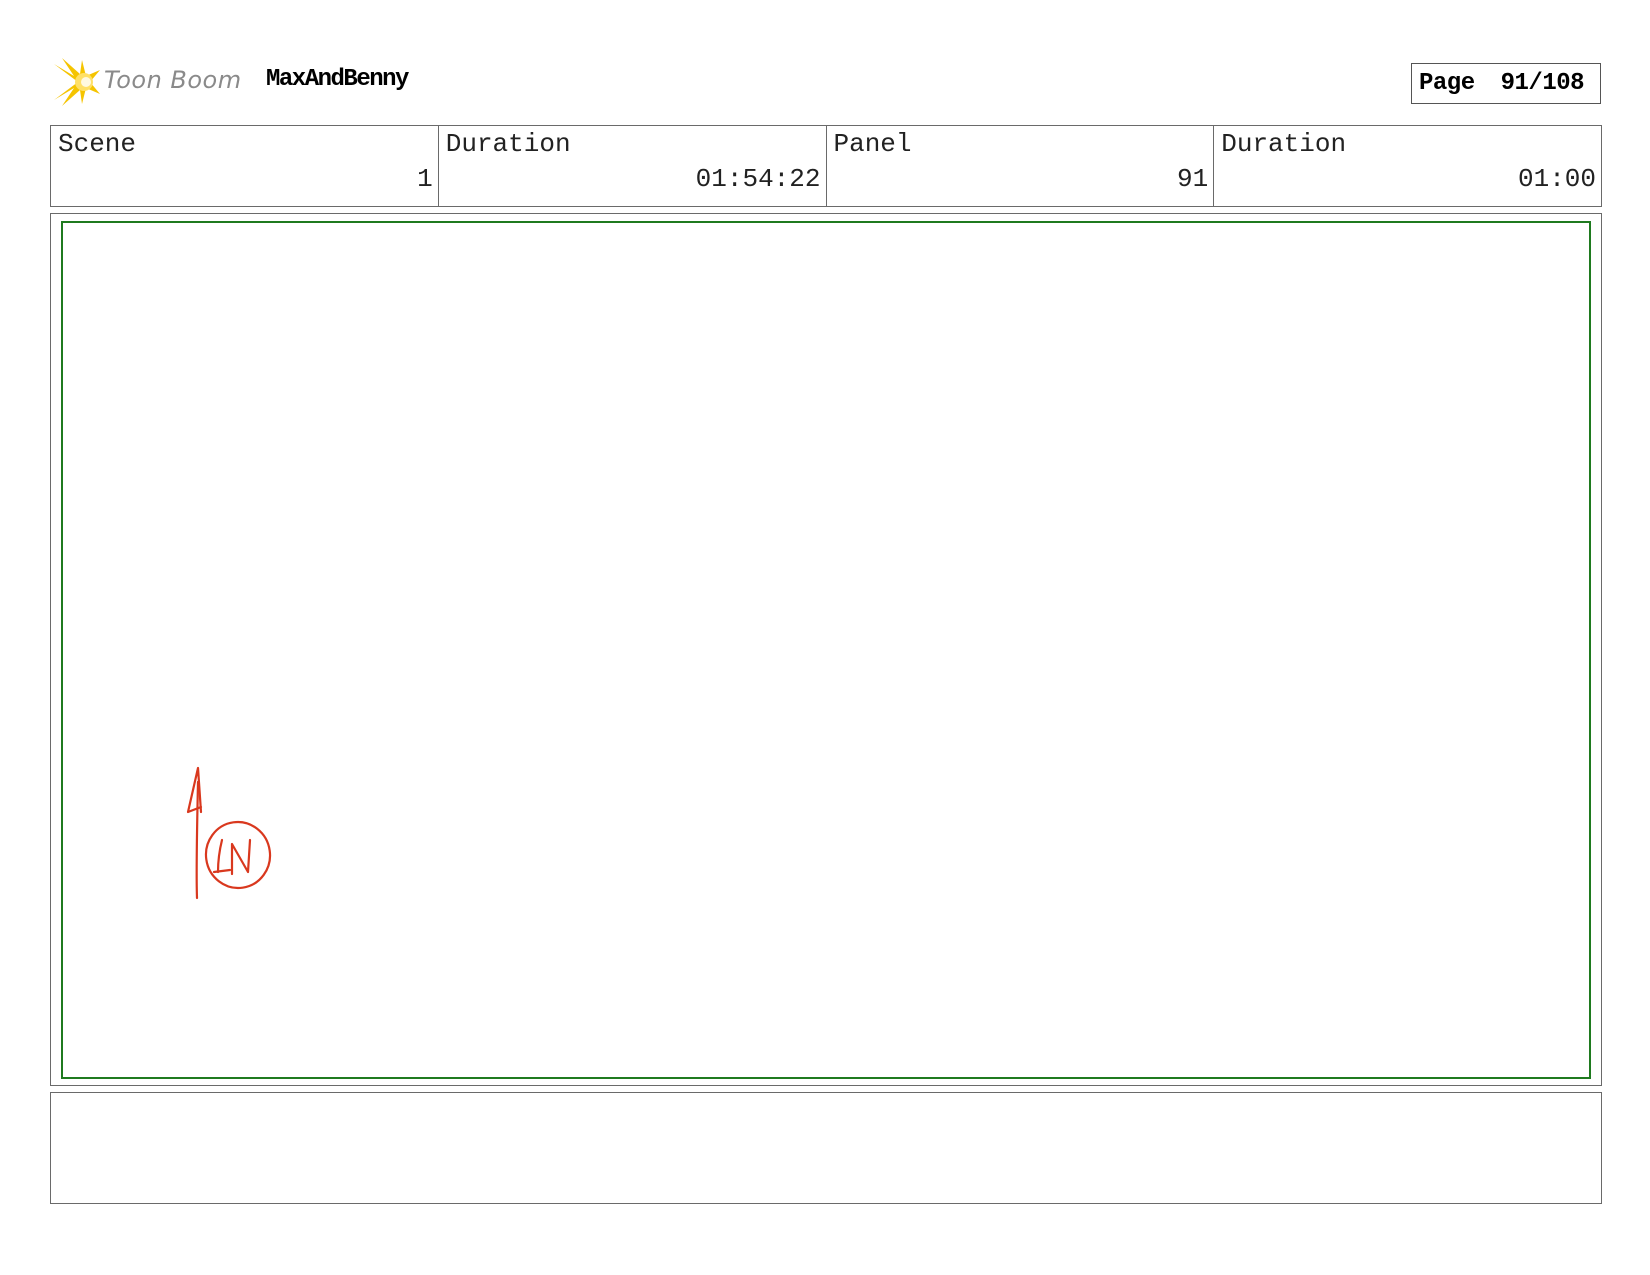  What do you see at coordinates (337, 79) in the screenshot?
I see `project-title: MaxAndBenny` at bounding box center [337, 79].